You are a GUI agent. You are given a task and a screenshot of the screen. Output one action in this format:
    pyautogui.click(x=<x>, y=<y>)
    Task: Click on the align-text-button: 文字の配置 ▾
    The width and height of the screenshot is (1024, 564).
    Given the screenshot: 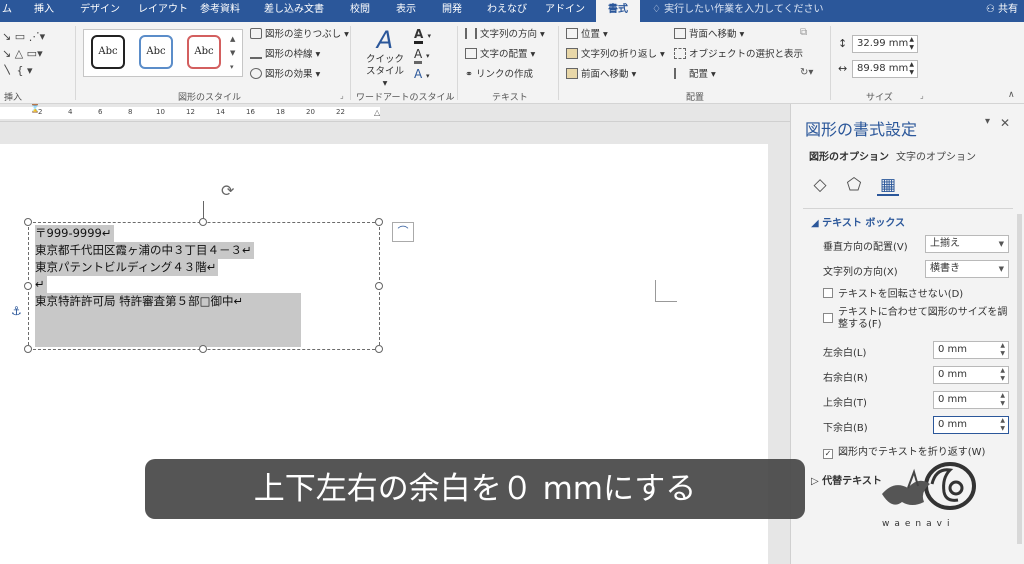 What is the action you would take?
    pyautogui.click(x=500, y=55)
    